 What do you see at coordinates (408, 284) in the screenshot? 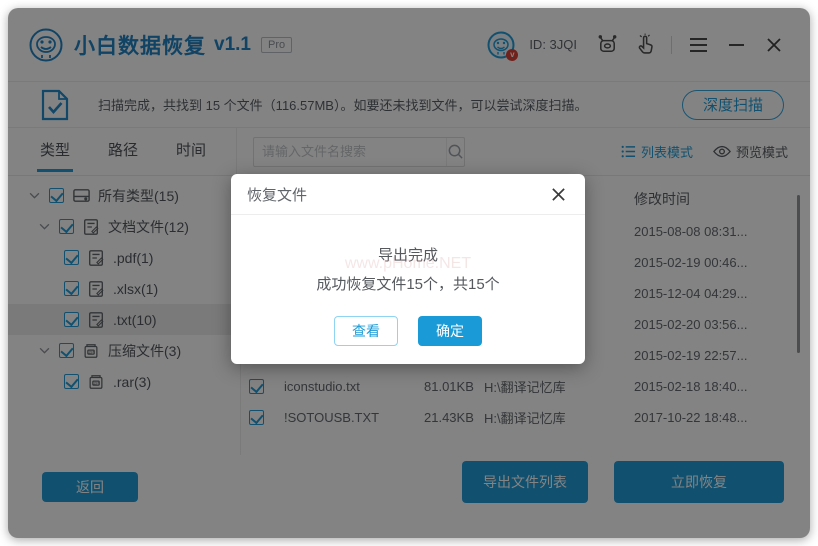
I see `recover-summary-text: 成功恢复文件15个，共15个` at bounding box center [408, 284].